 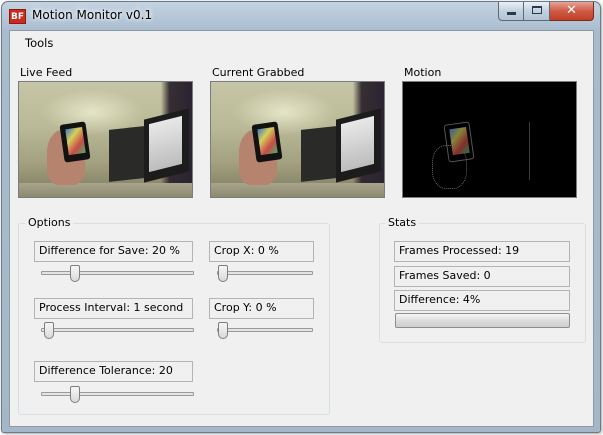 I want to click on title-bar: BF Motion Monitor v0.1 ✕, so click(x=301, y=16).